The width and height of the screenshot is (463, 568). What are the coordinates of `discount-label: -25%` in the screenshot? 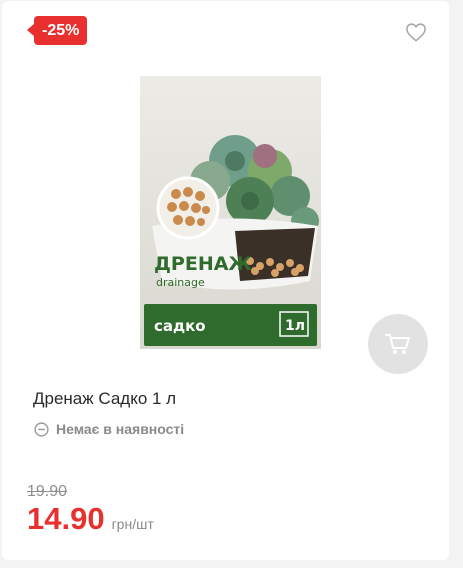 It's located at (61, 30).